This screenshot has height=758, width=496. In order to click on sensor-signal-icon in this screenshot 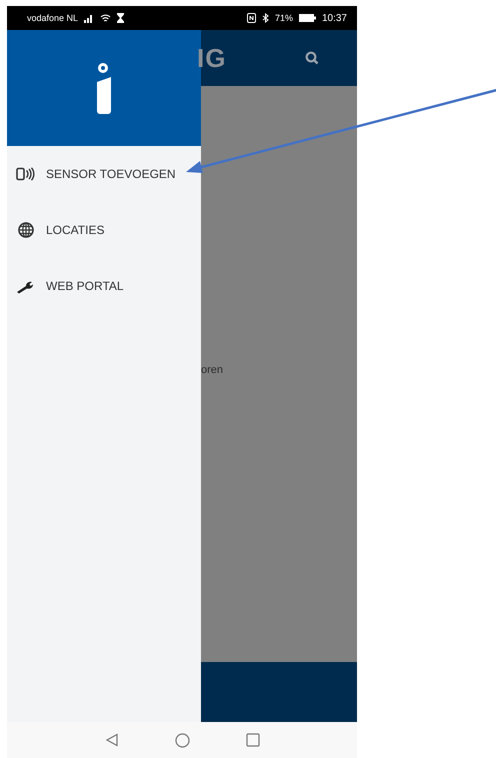, I will do `click(26, 174)`.